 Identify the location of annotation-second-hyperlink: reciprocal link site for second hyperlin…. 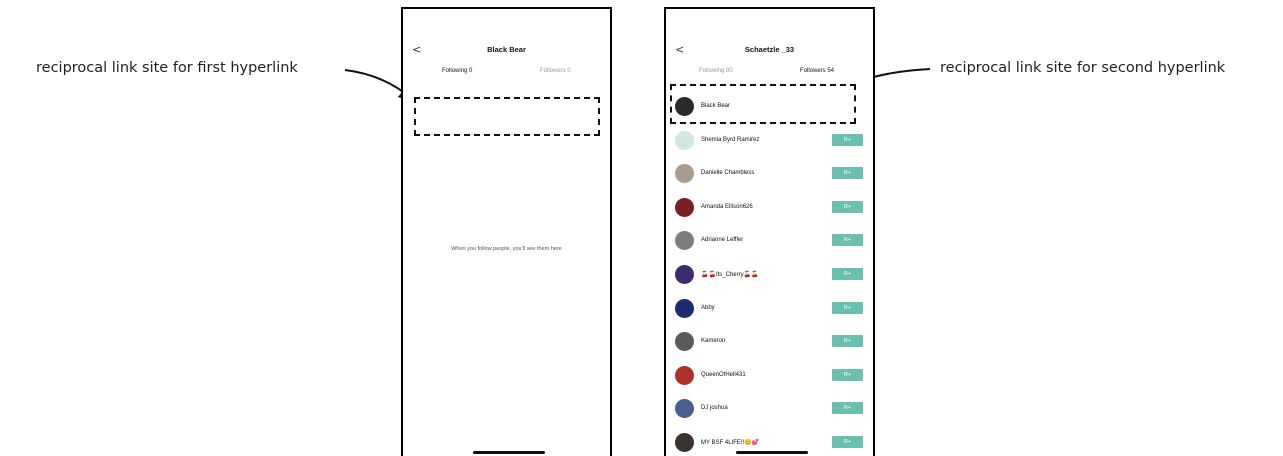
(1083, 68).